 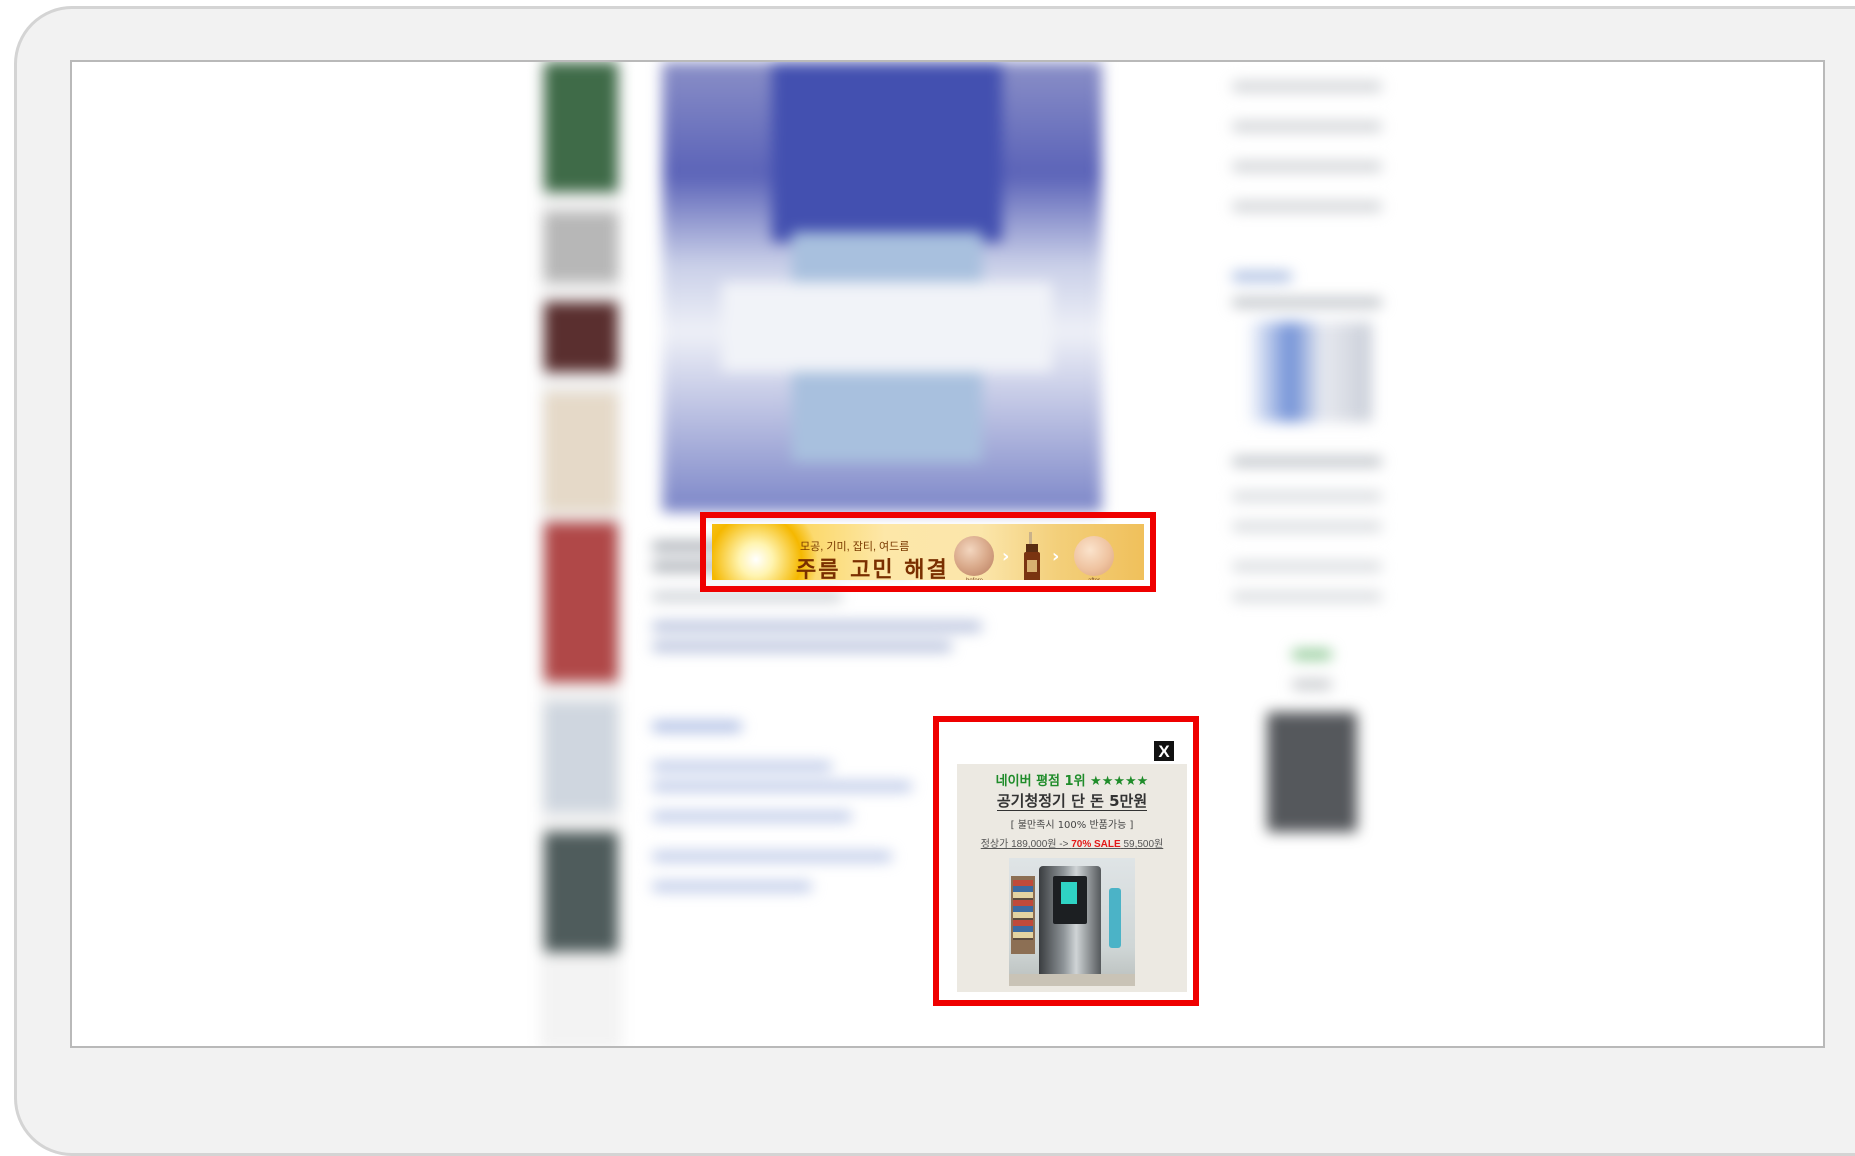 I want to click on air-purifier-product-image, so click(x=1072, y=922).